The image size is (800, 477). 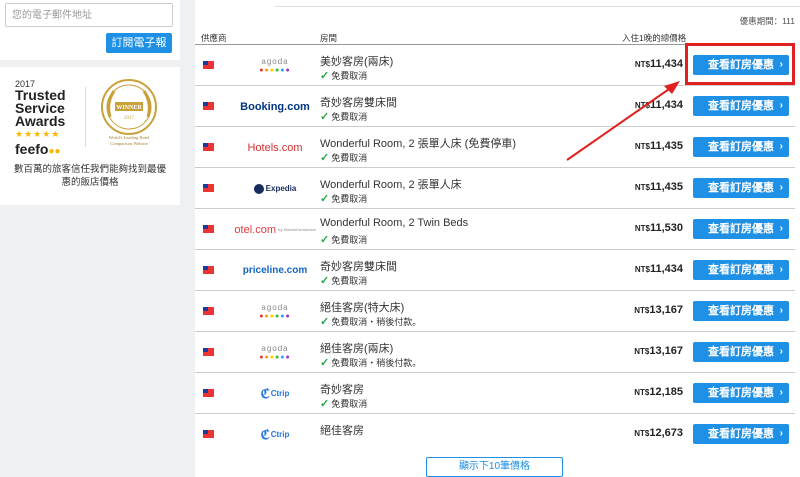 What do you see at coordinates (495, 105) in the screenshot?
I see `table-row: Booking.com 奇妙客房雙床間 ✓ 免費取消 NT$11,434 查看訂房優惠 ›` at bounding box center [495, 105].